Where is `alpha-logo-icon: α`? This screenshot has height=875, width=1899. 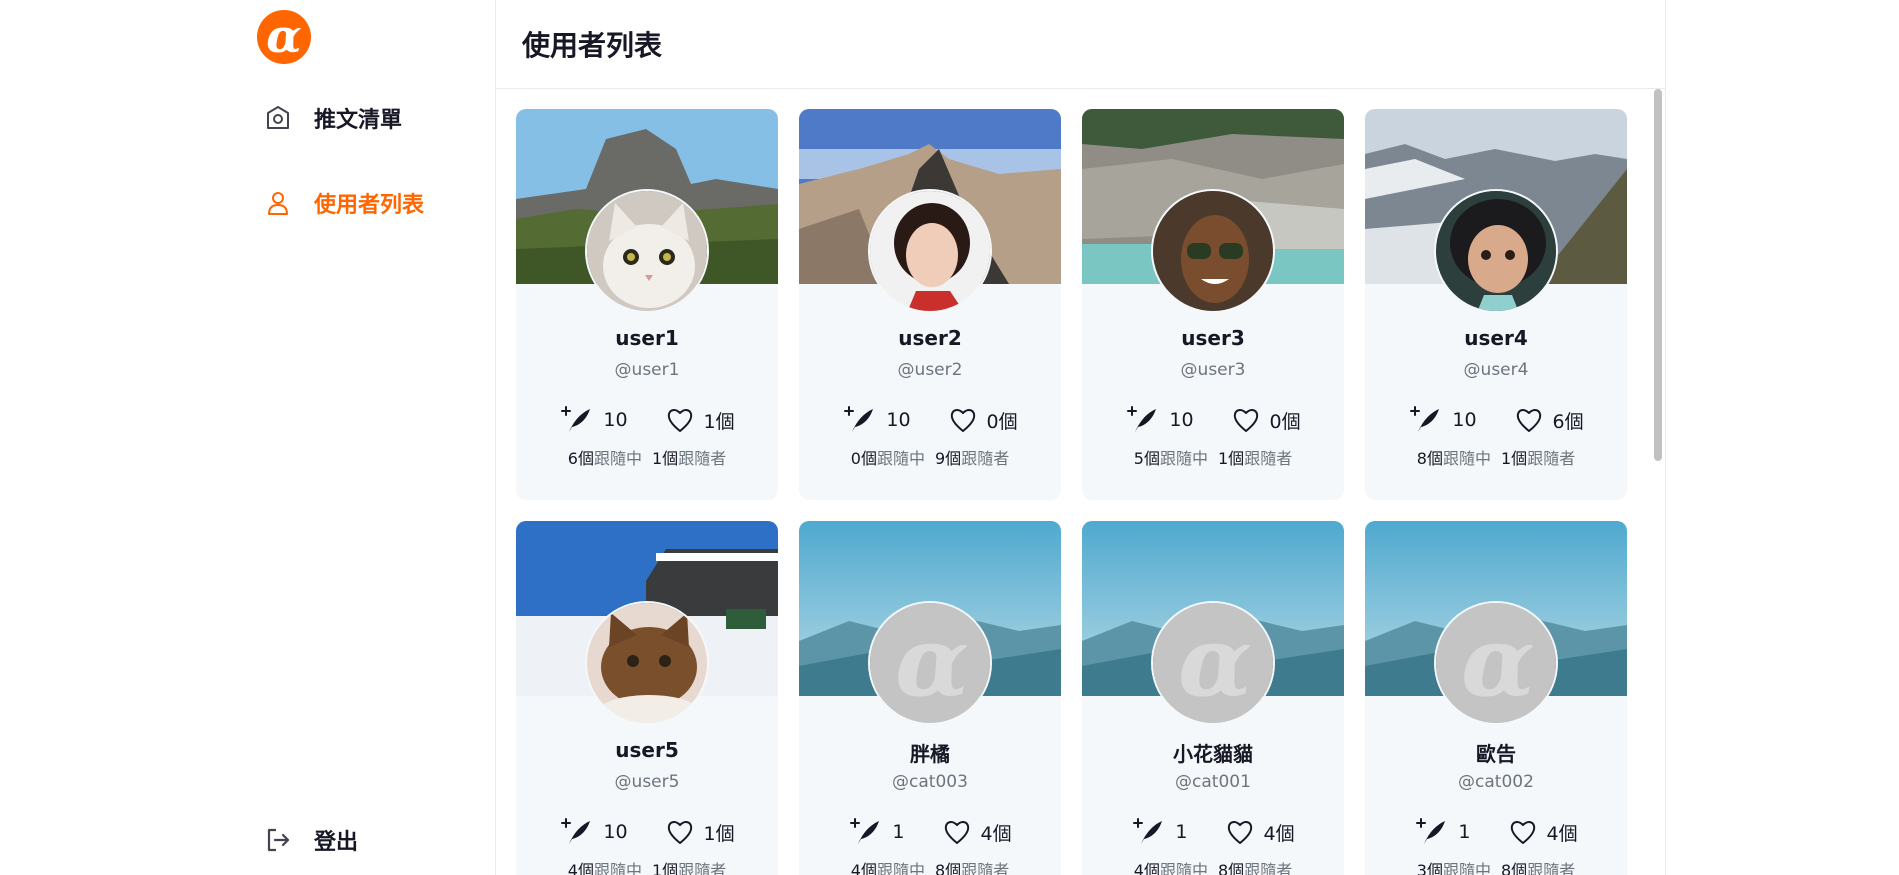 alpha-logo-icon: α is located at coordinates (284, 37).